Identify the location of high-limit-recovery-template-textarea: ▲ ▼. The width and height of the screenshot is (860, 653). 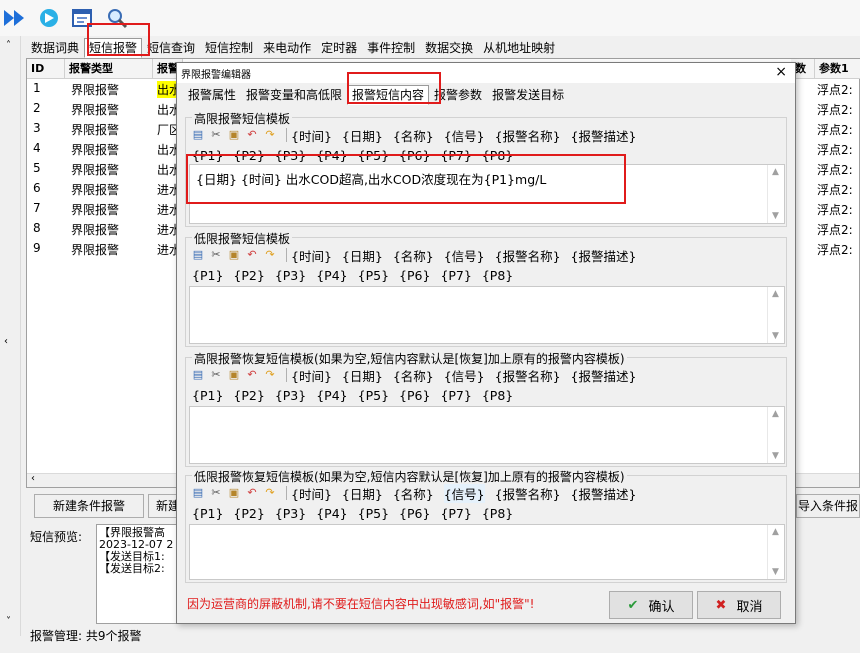
(487, 435).